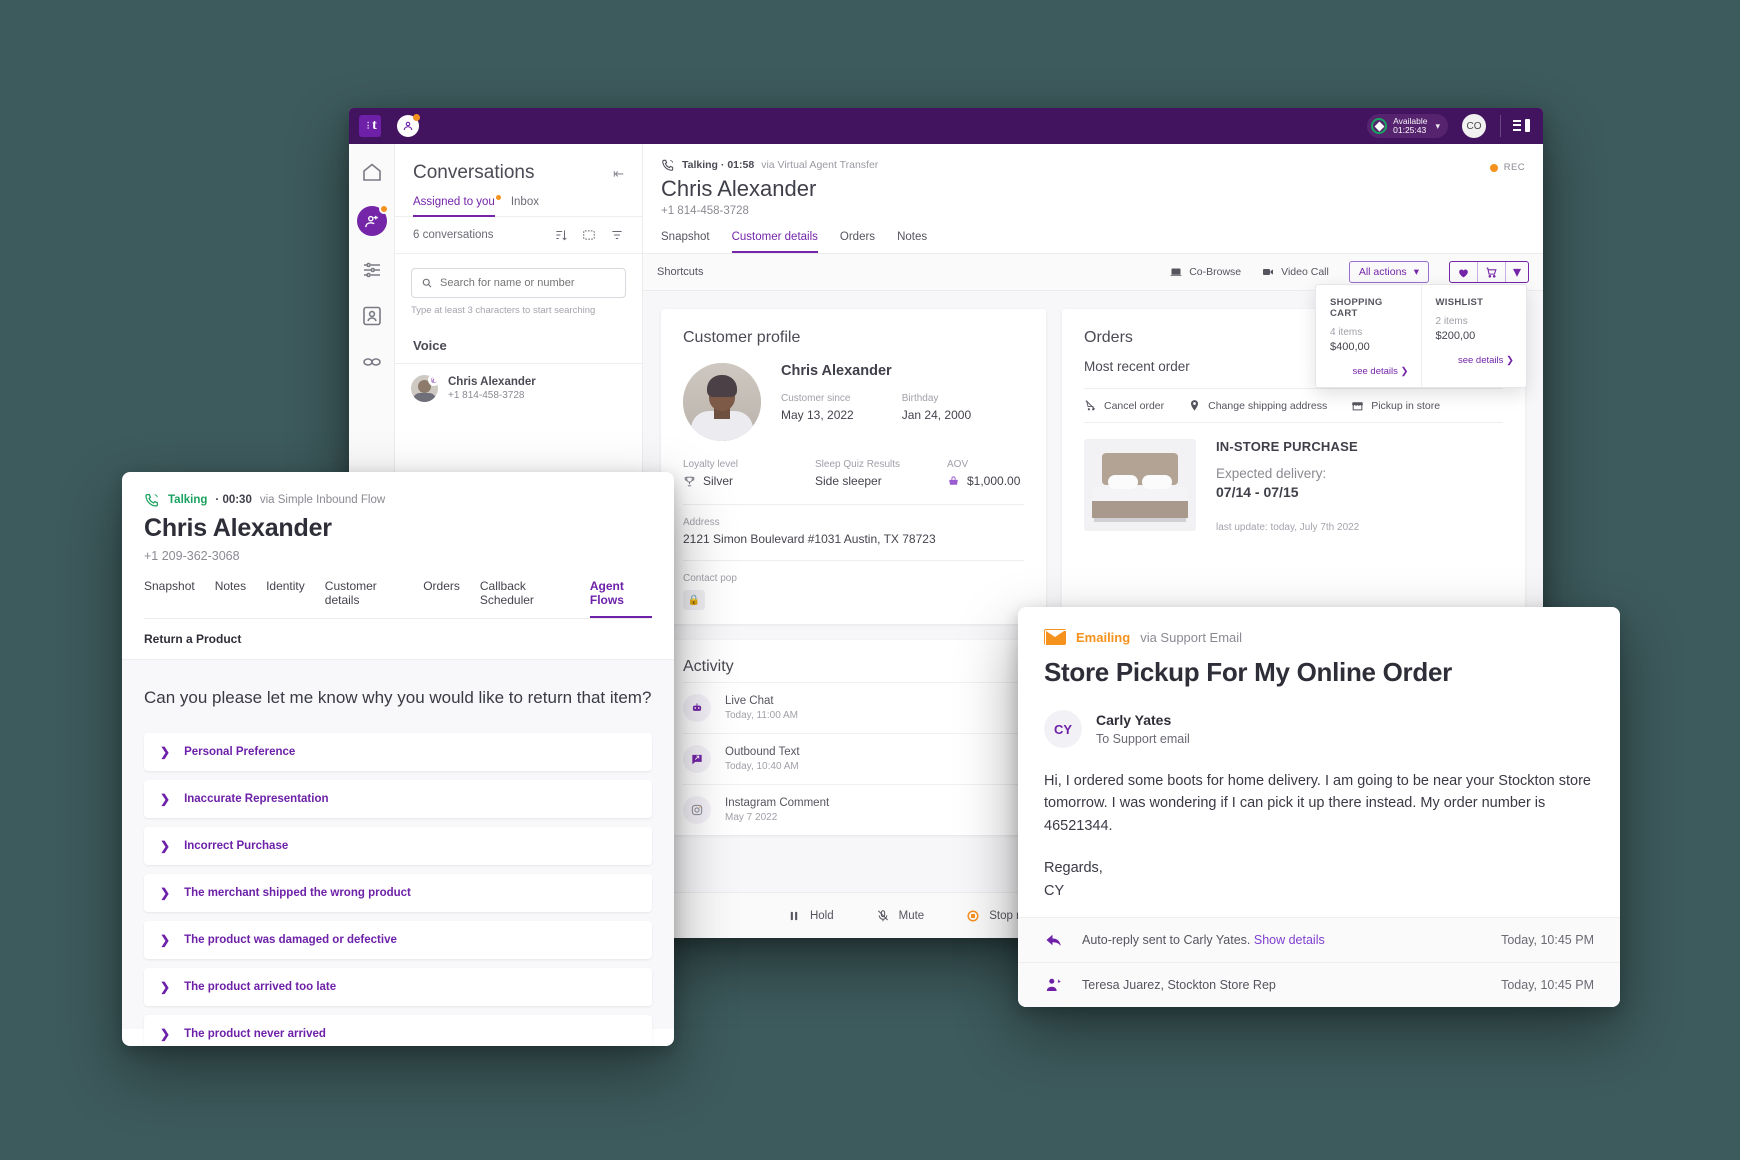 Image resolution: width=1740 pixels, height=1160 pixels. Describe the element at coordinates (680, 272) in the screenshot. I see `shortcuts-label: Shortcuts` at that location.